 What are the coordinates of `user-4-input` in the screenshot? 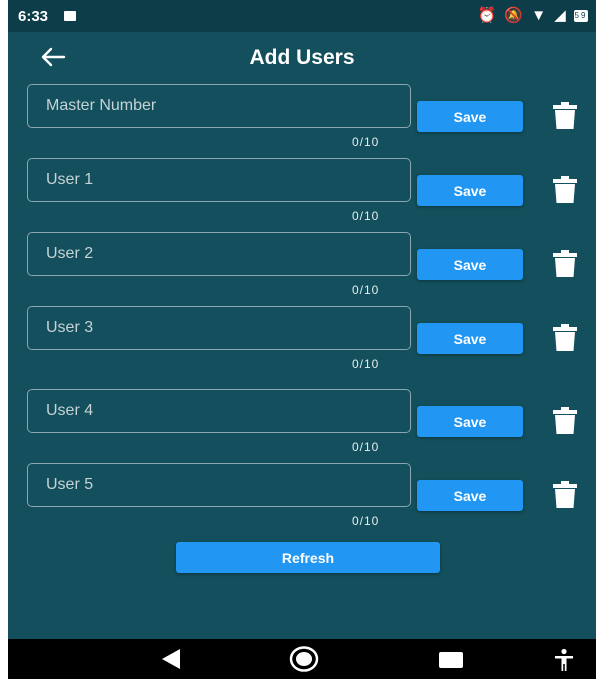 It's located at (219, 411).